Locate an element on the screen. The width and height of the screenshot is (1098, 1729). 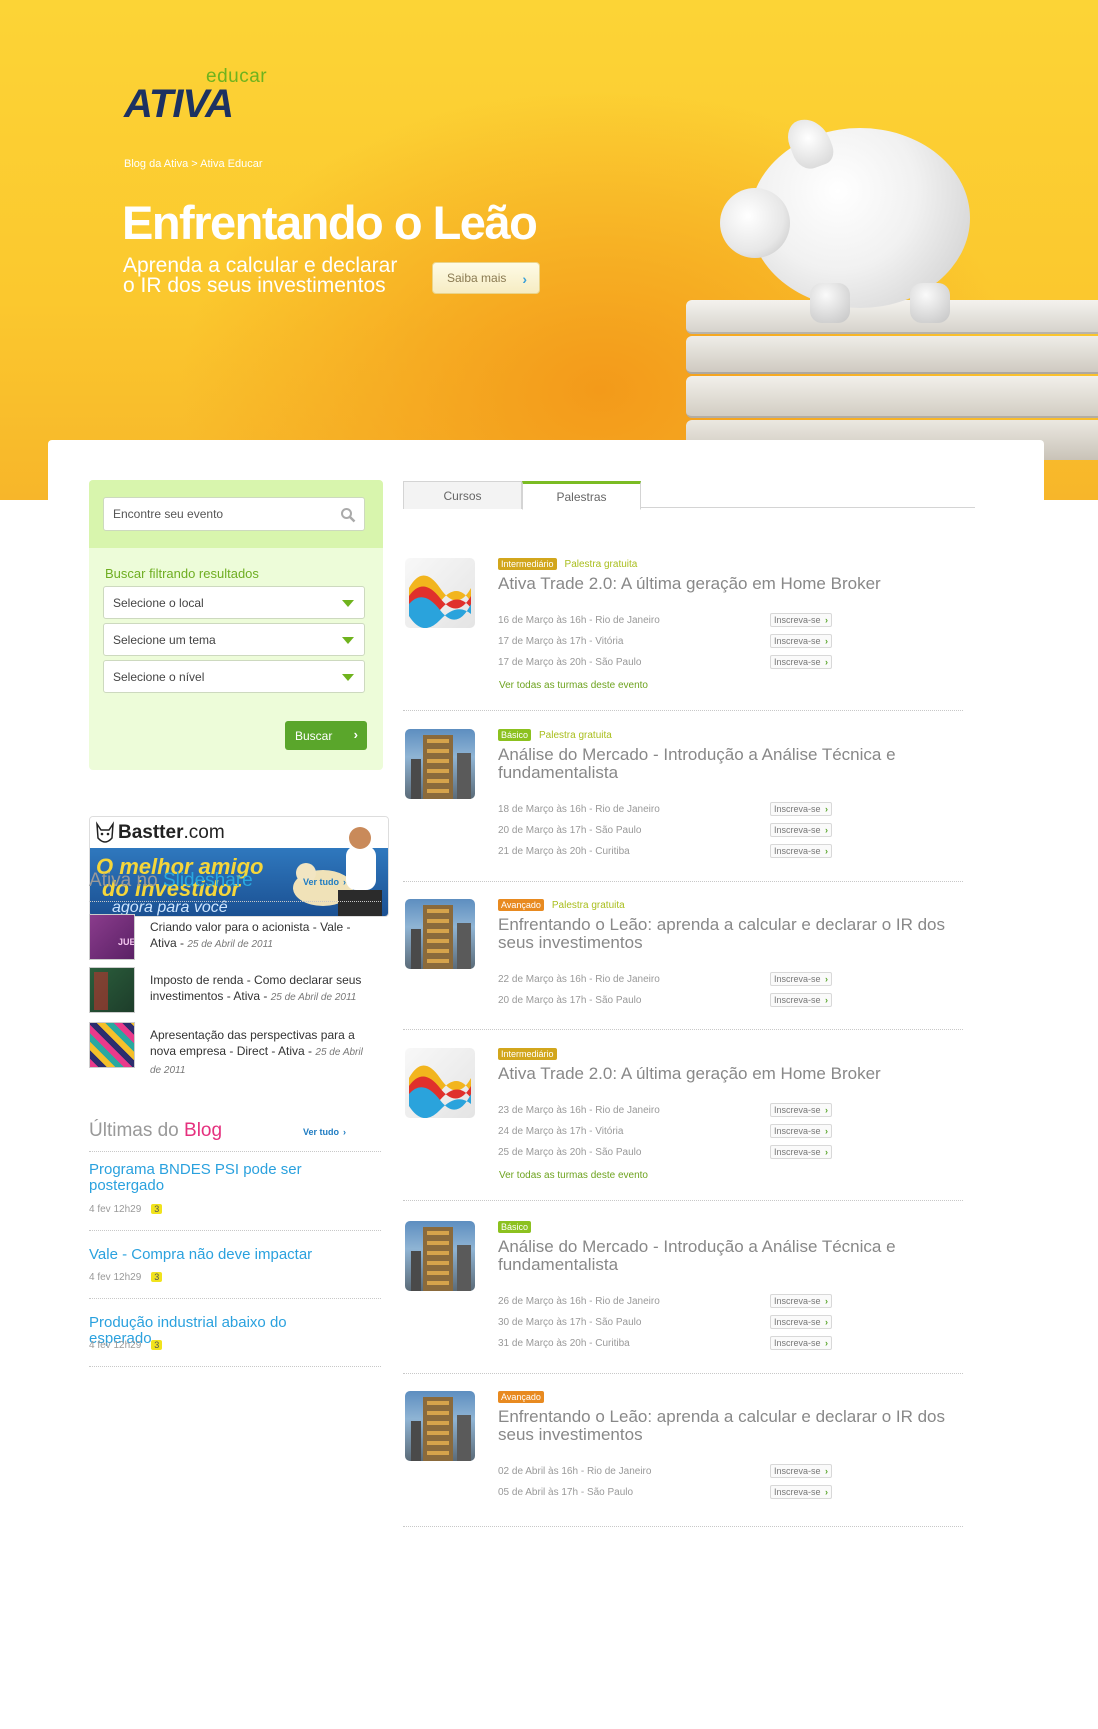
slideshare-ver-tudo-link: Ver tudo › is located at coordinates (324, 882).